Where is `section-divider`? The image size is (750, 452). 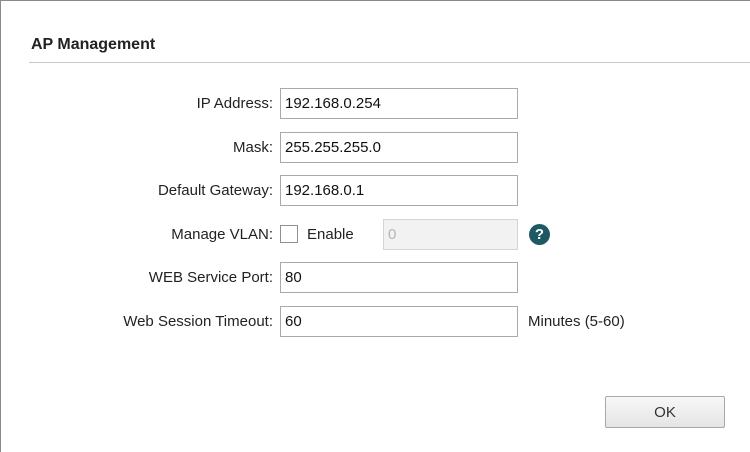 section-divider is located at coordinates (389, 62).